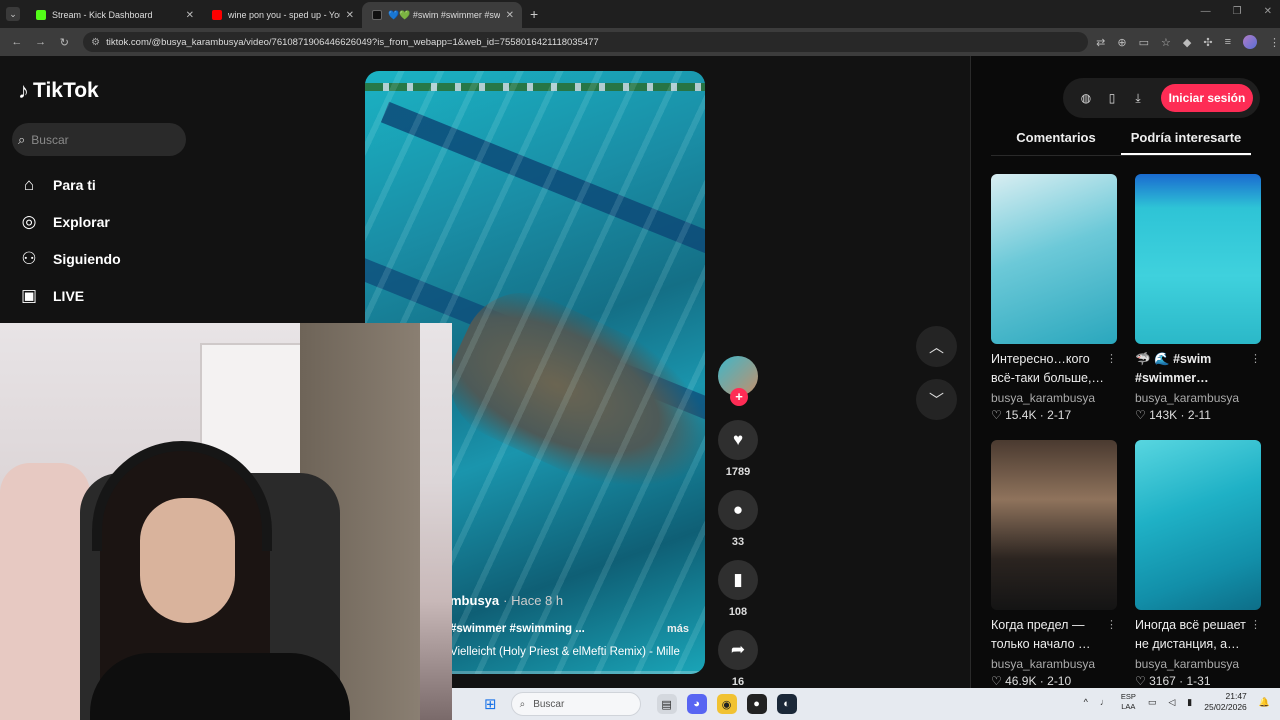 This screenshot has width=1280, height=720. What do you see at coordinates (50, 139) in the screenshot?
I see `search-placeholder: Buscar` at bounding box center [50, 139].